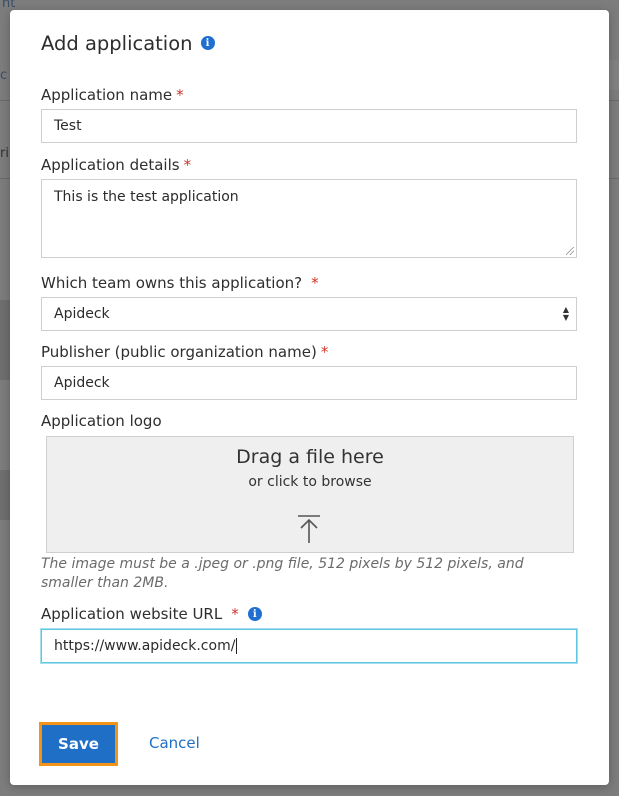 The width and height of the screenshot is (619, 796). Describe the element at coordinates (146, 197) in the screenshot. I see `app-details-value: This is the test application` at that location.